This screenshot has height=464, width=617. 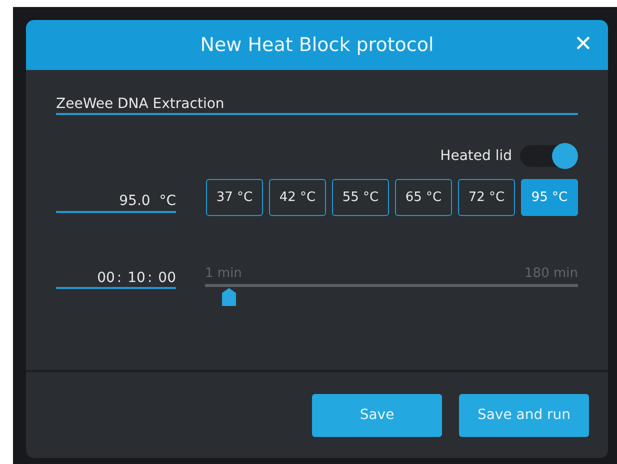 What do you see at coordinates (116, 197) in the screenshot?
I see `temperature-field: 95.0 °C` at bounding box center [116, 197].